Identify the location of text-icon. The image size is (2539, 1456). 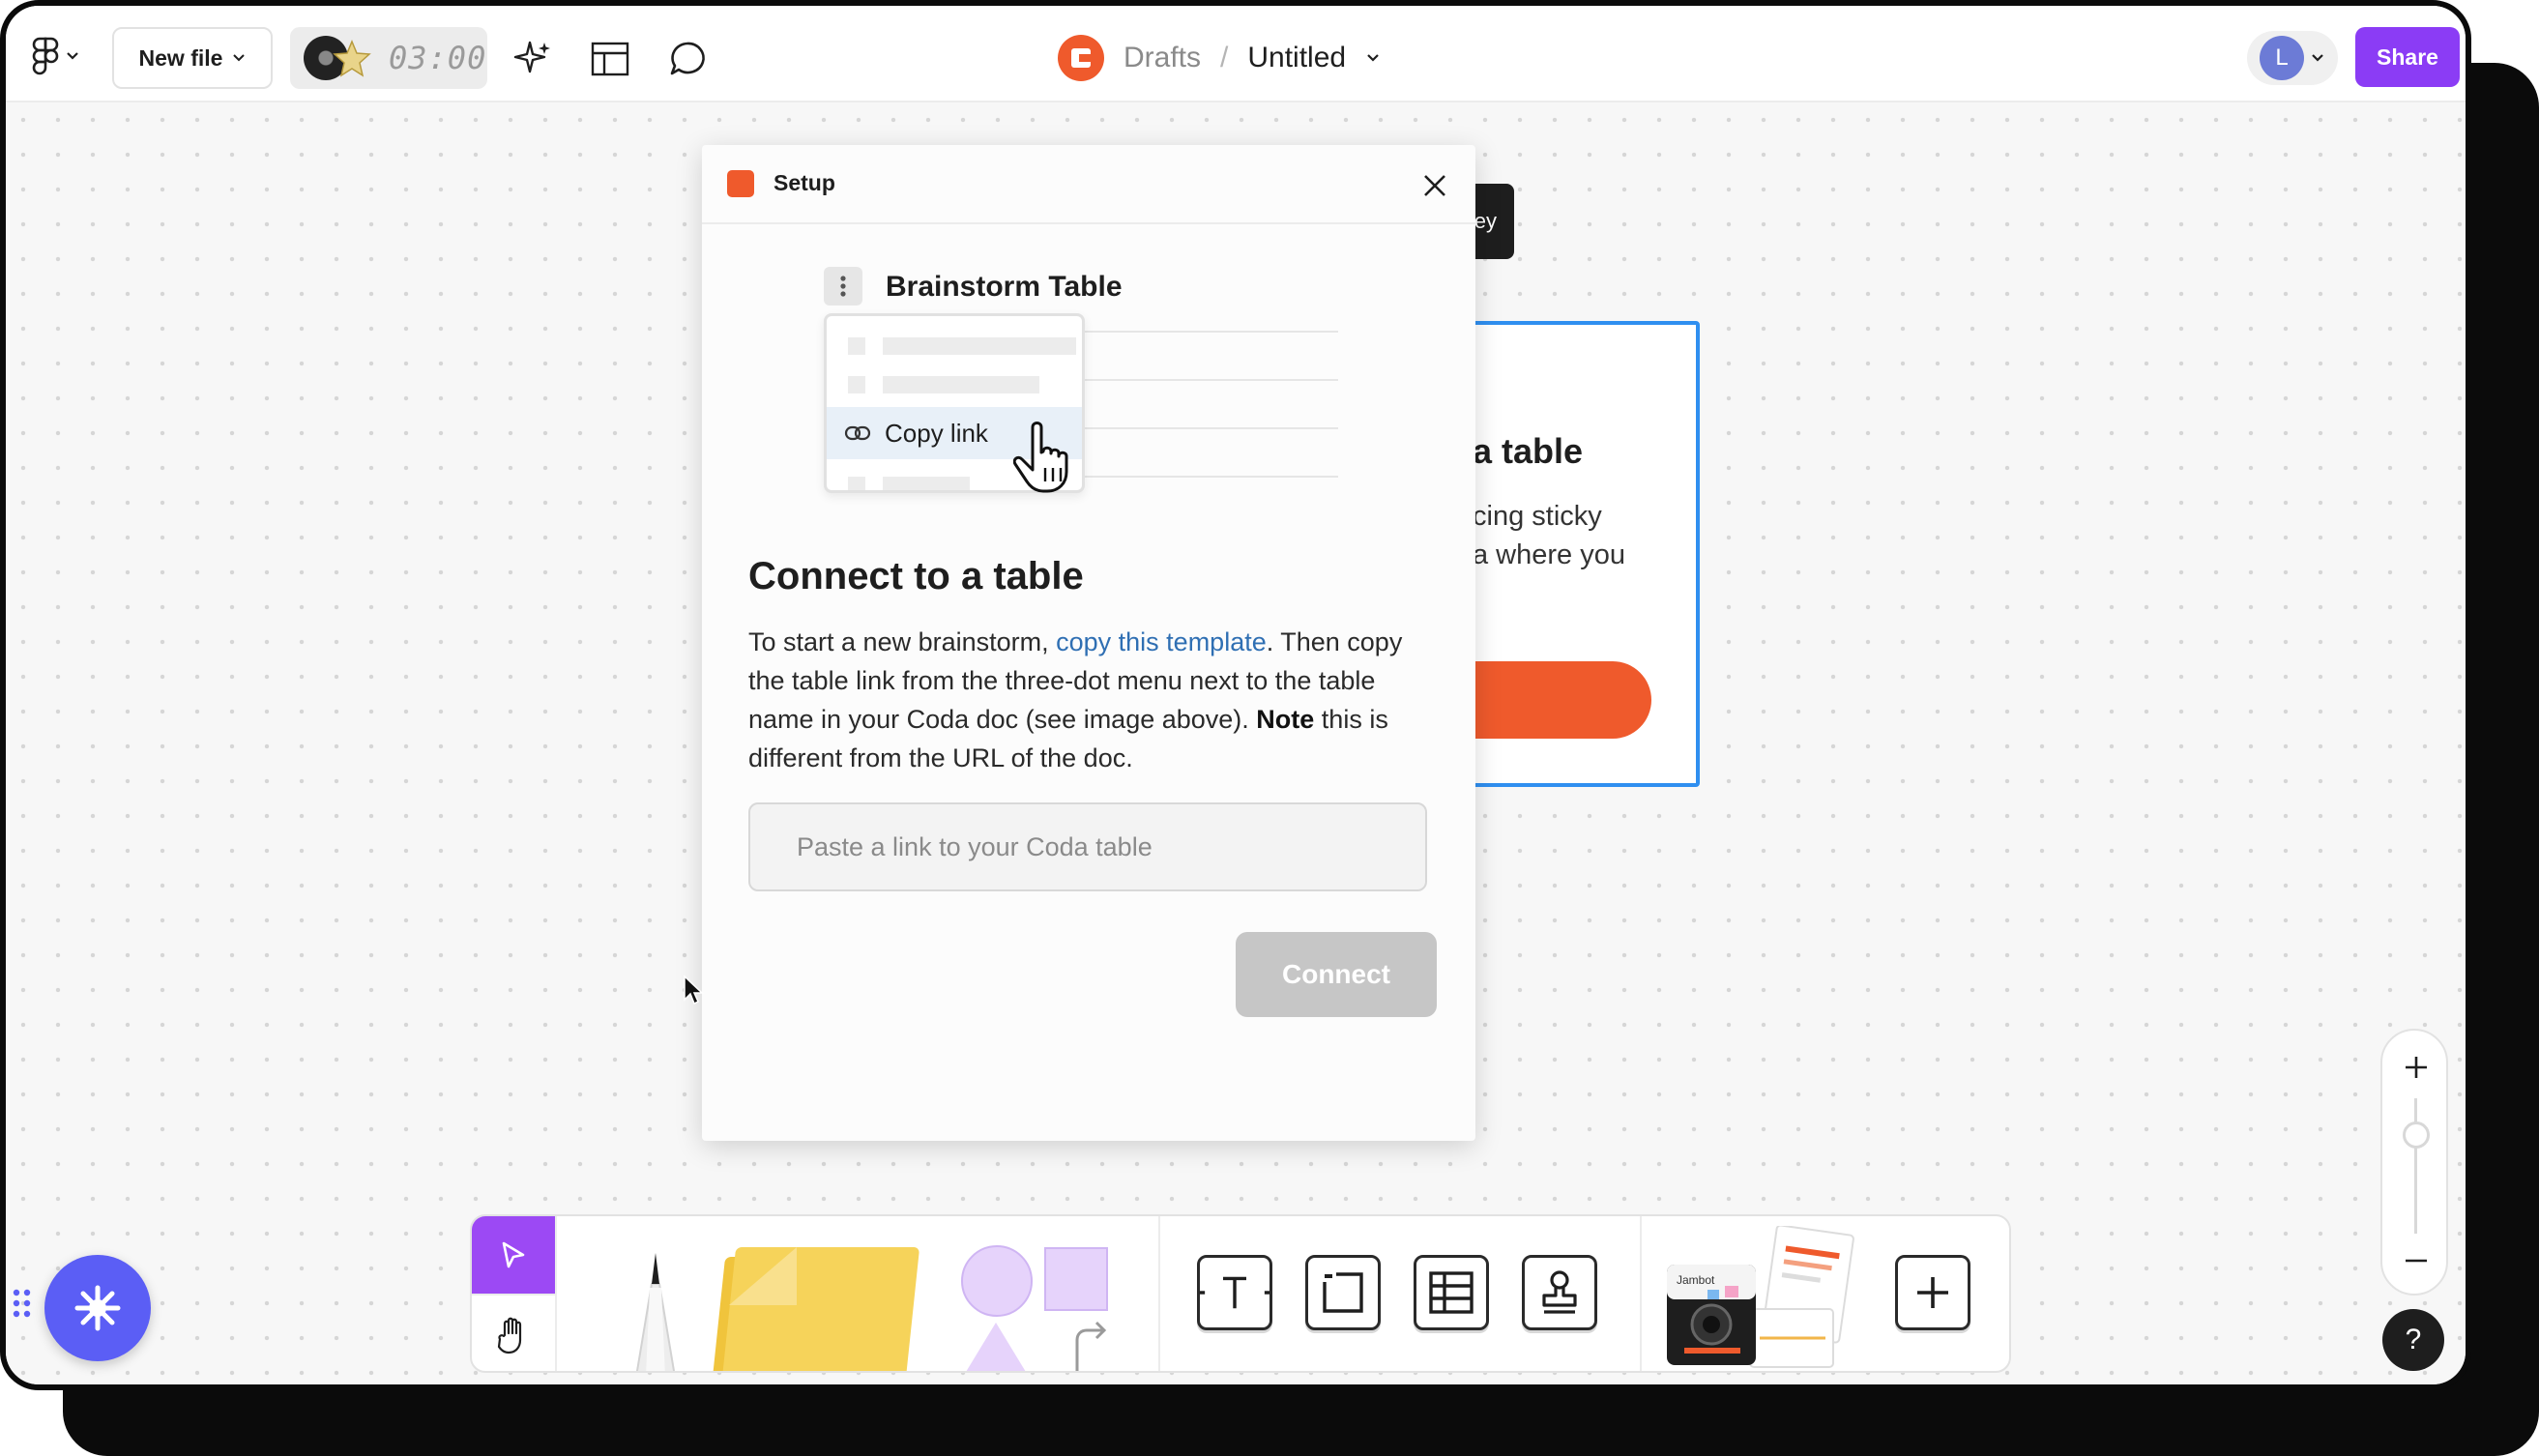
(1235, 1293).